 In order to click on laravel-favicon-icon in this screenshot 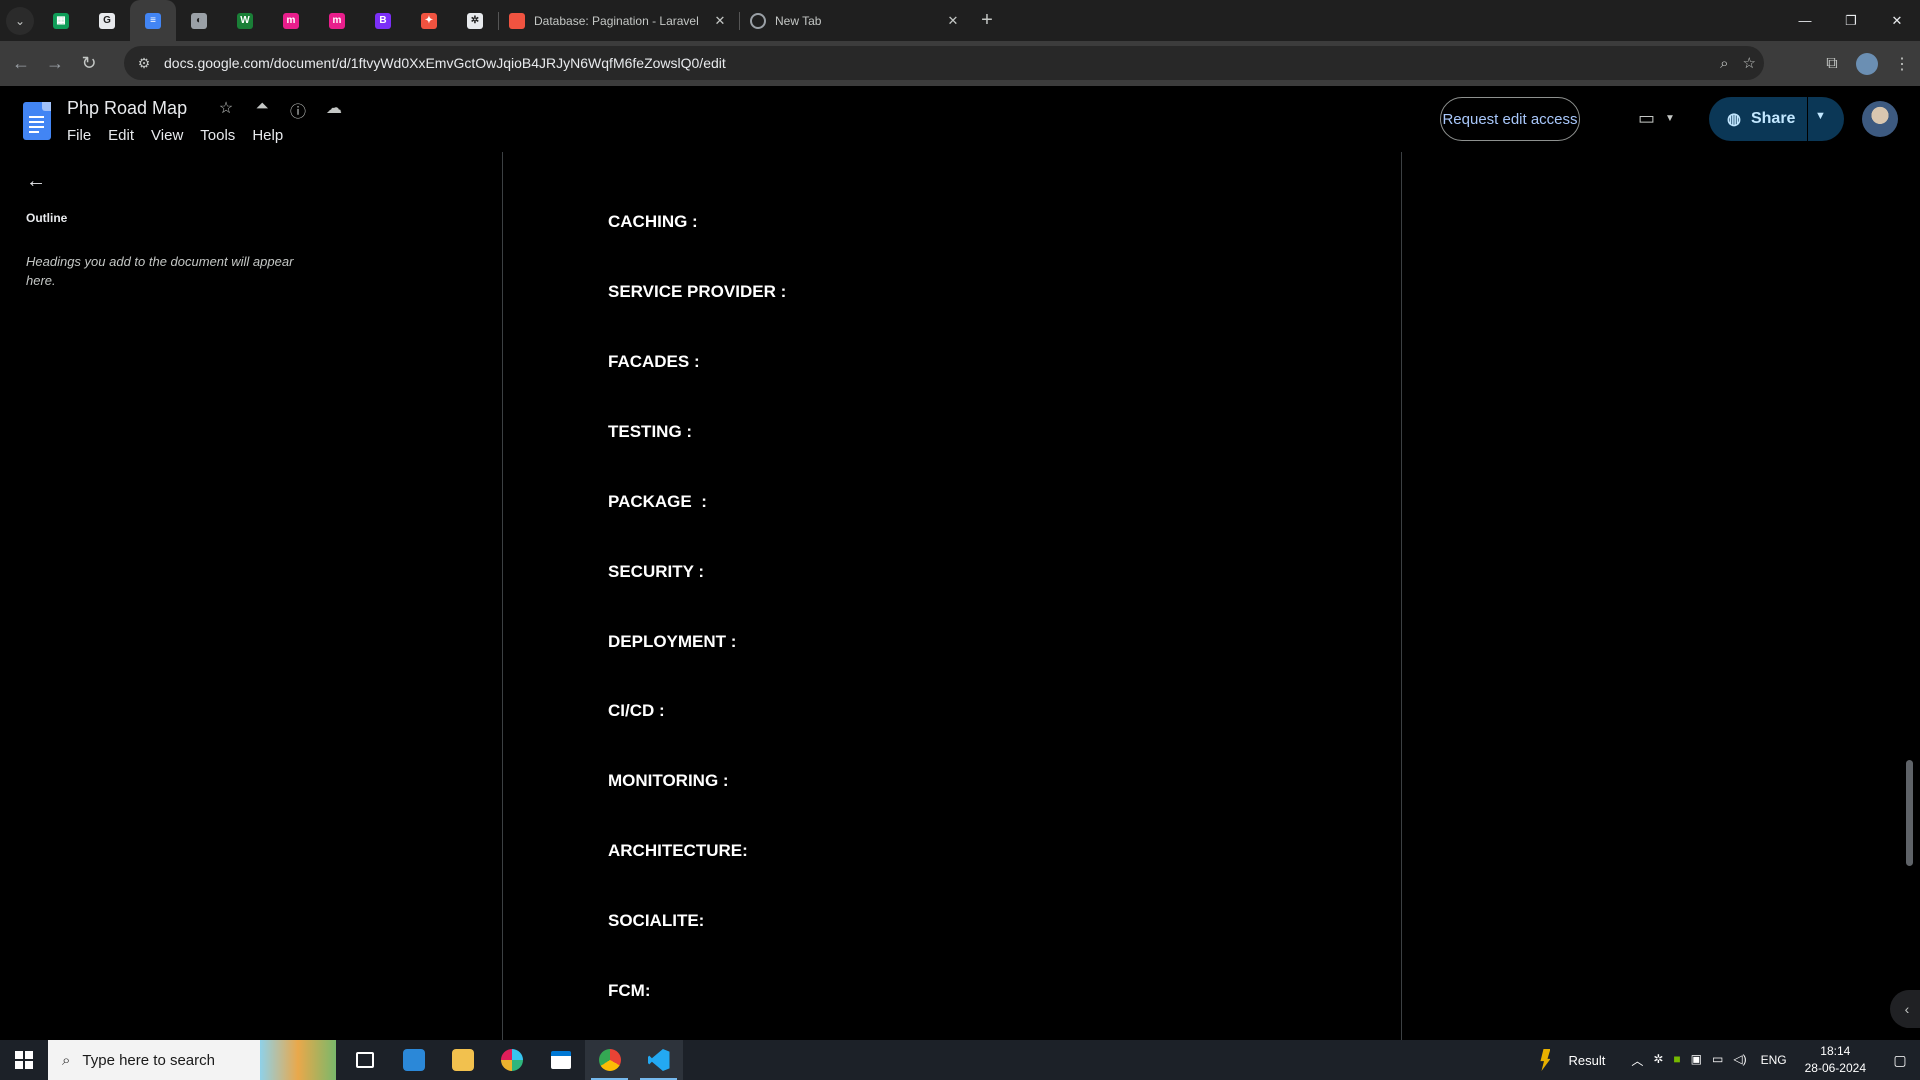, I will do `click(517, 20)`.